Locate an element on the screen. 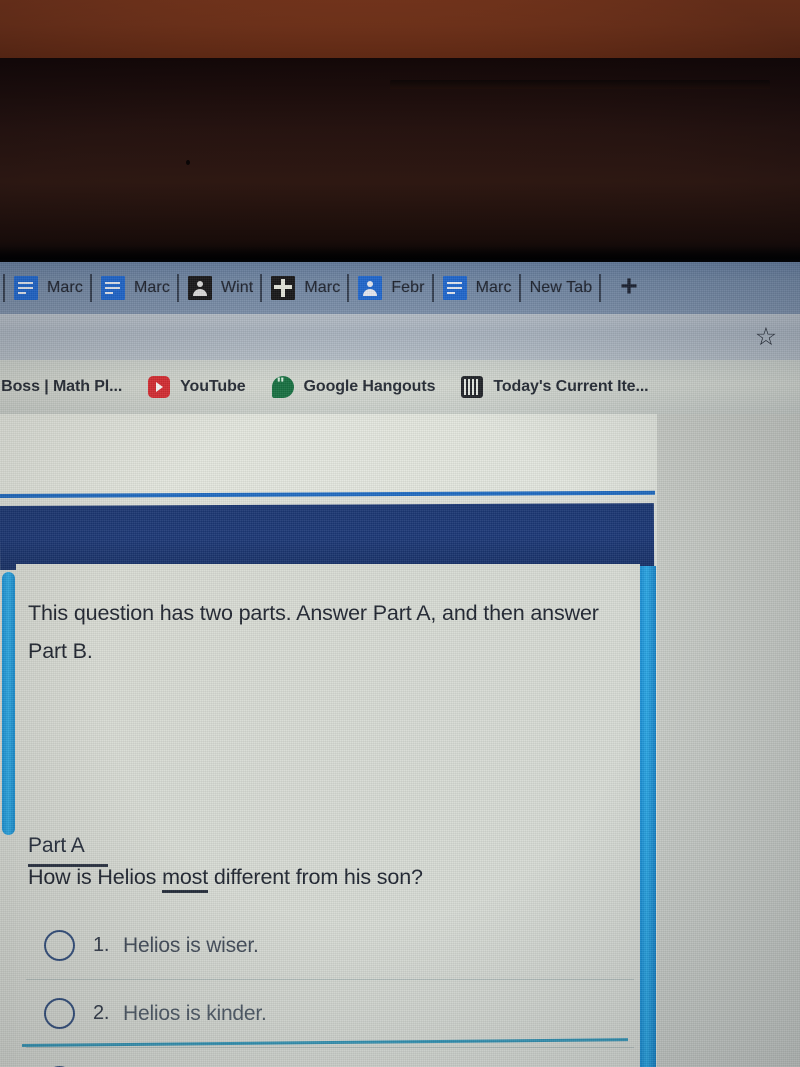 The image size is (800, 1067). prompt-emphasis-word: most is located at coordinates (185, 879).